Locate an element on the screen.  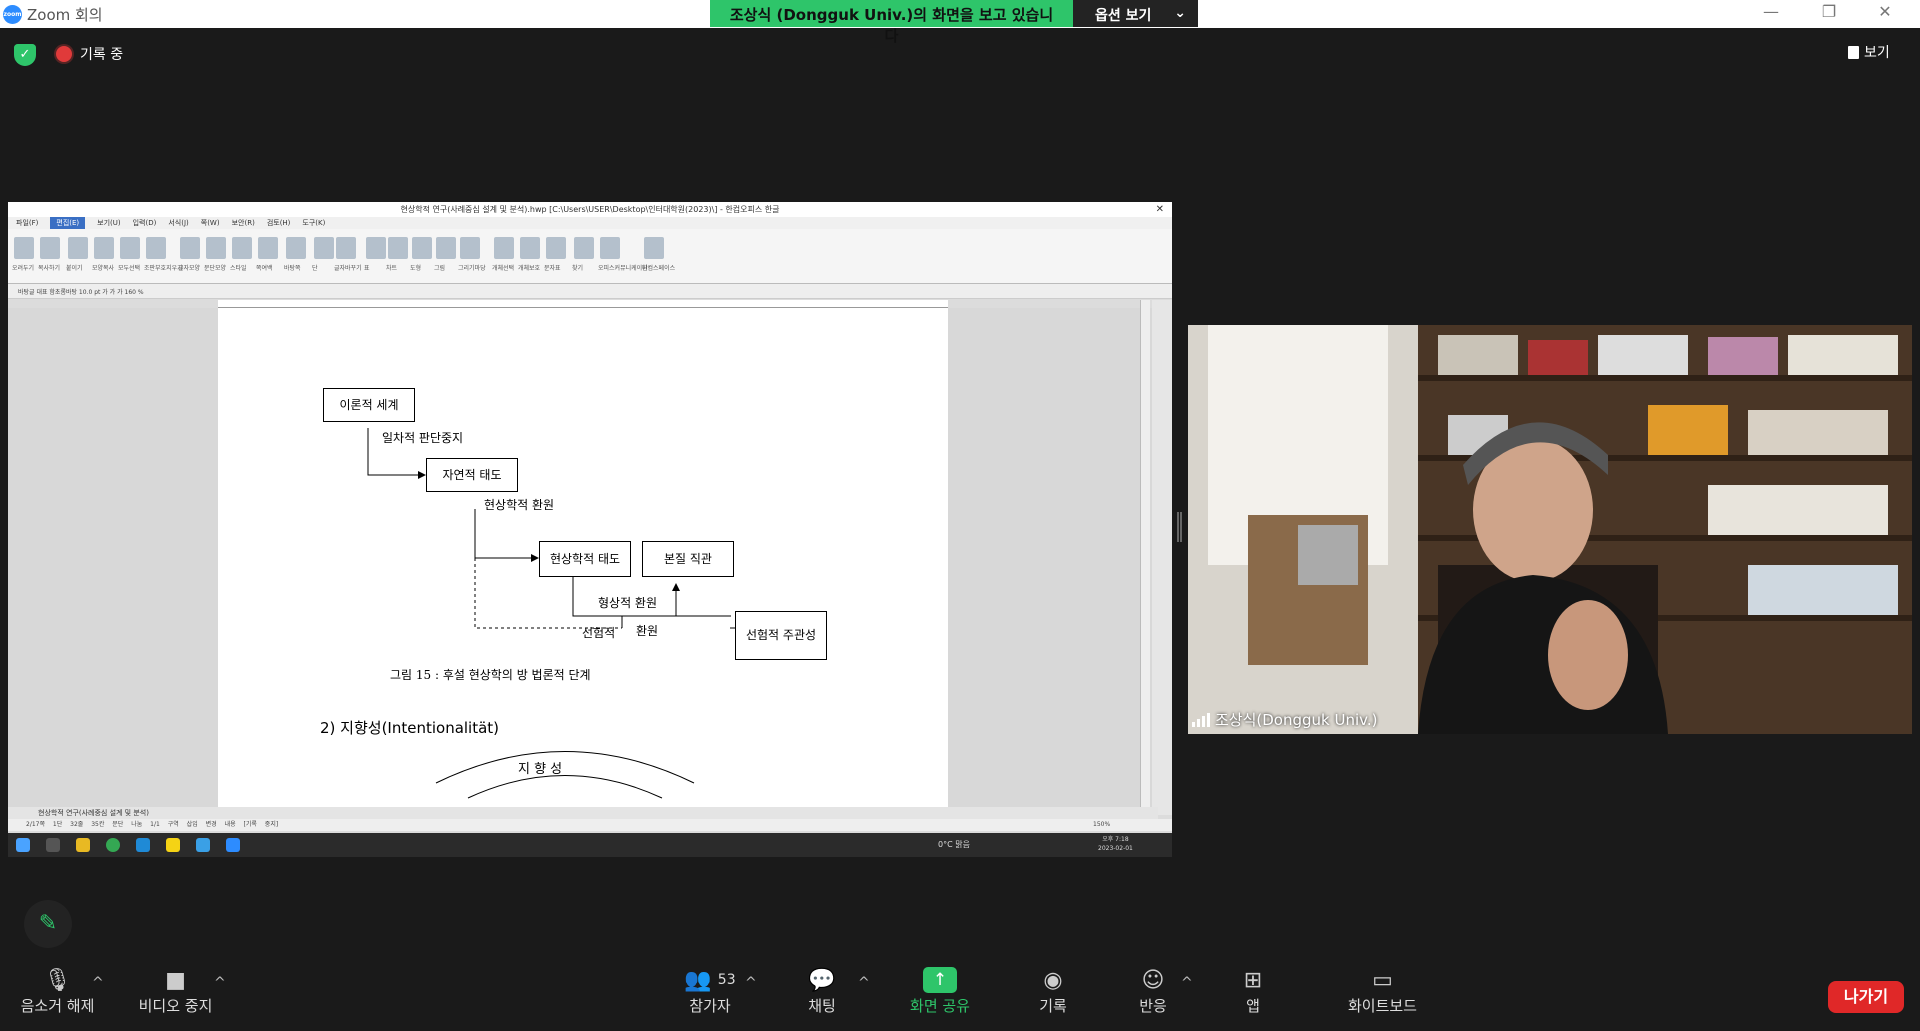
participants-icon: 👥 is located at coordinates (698, 980).